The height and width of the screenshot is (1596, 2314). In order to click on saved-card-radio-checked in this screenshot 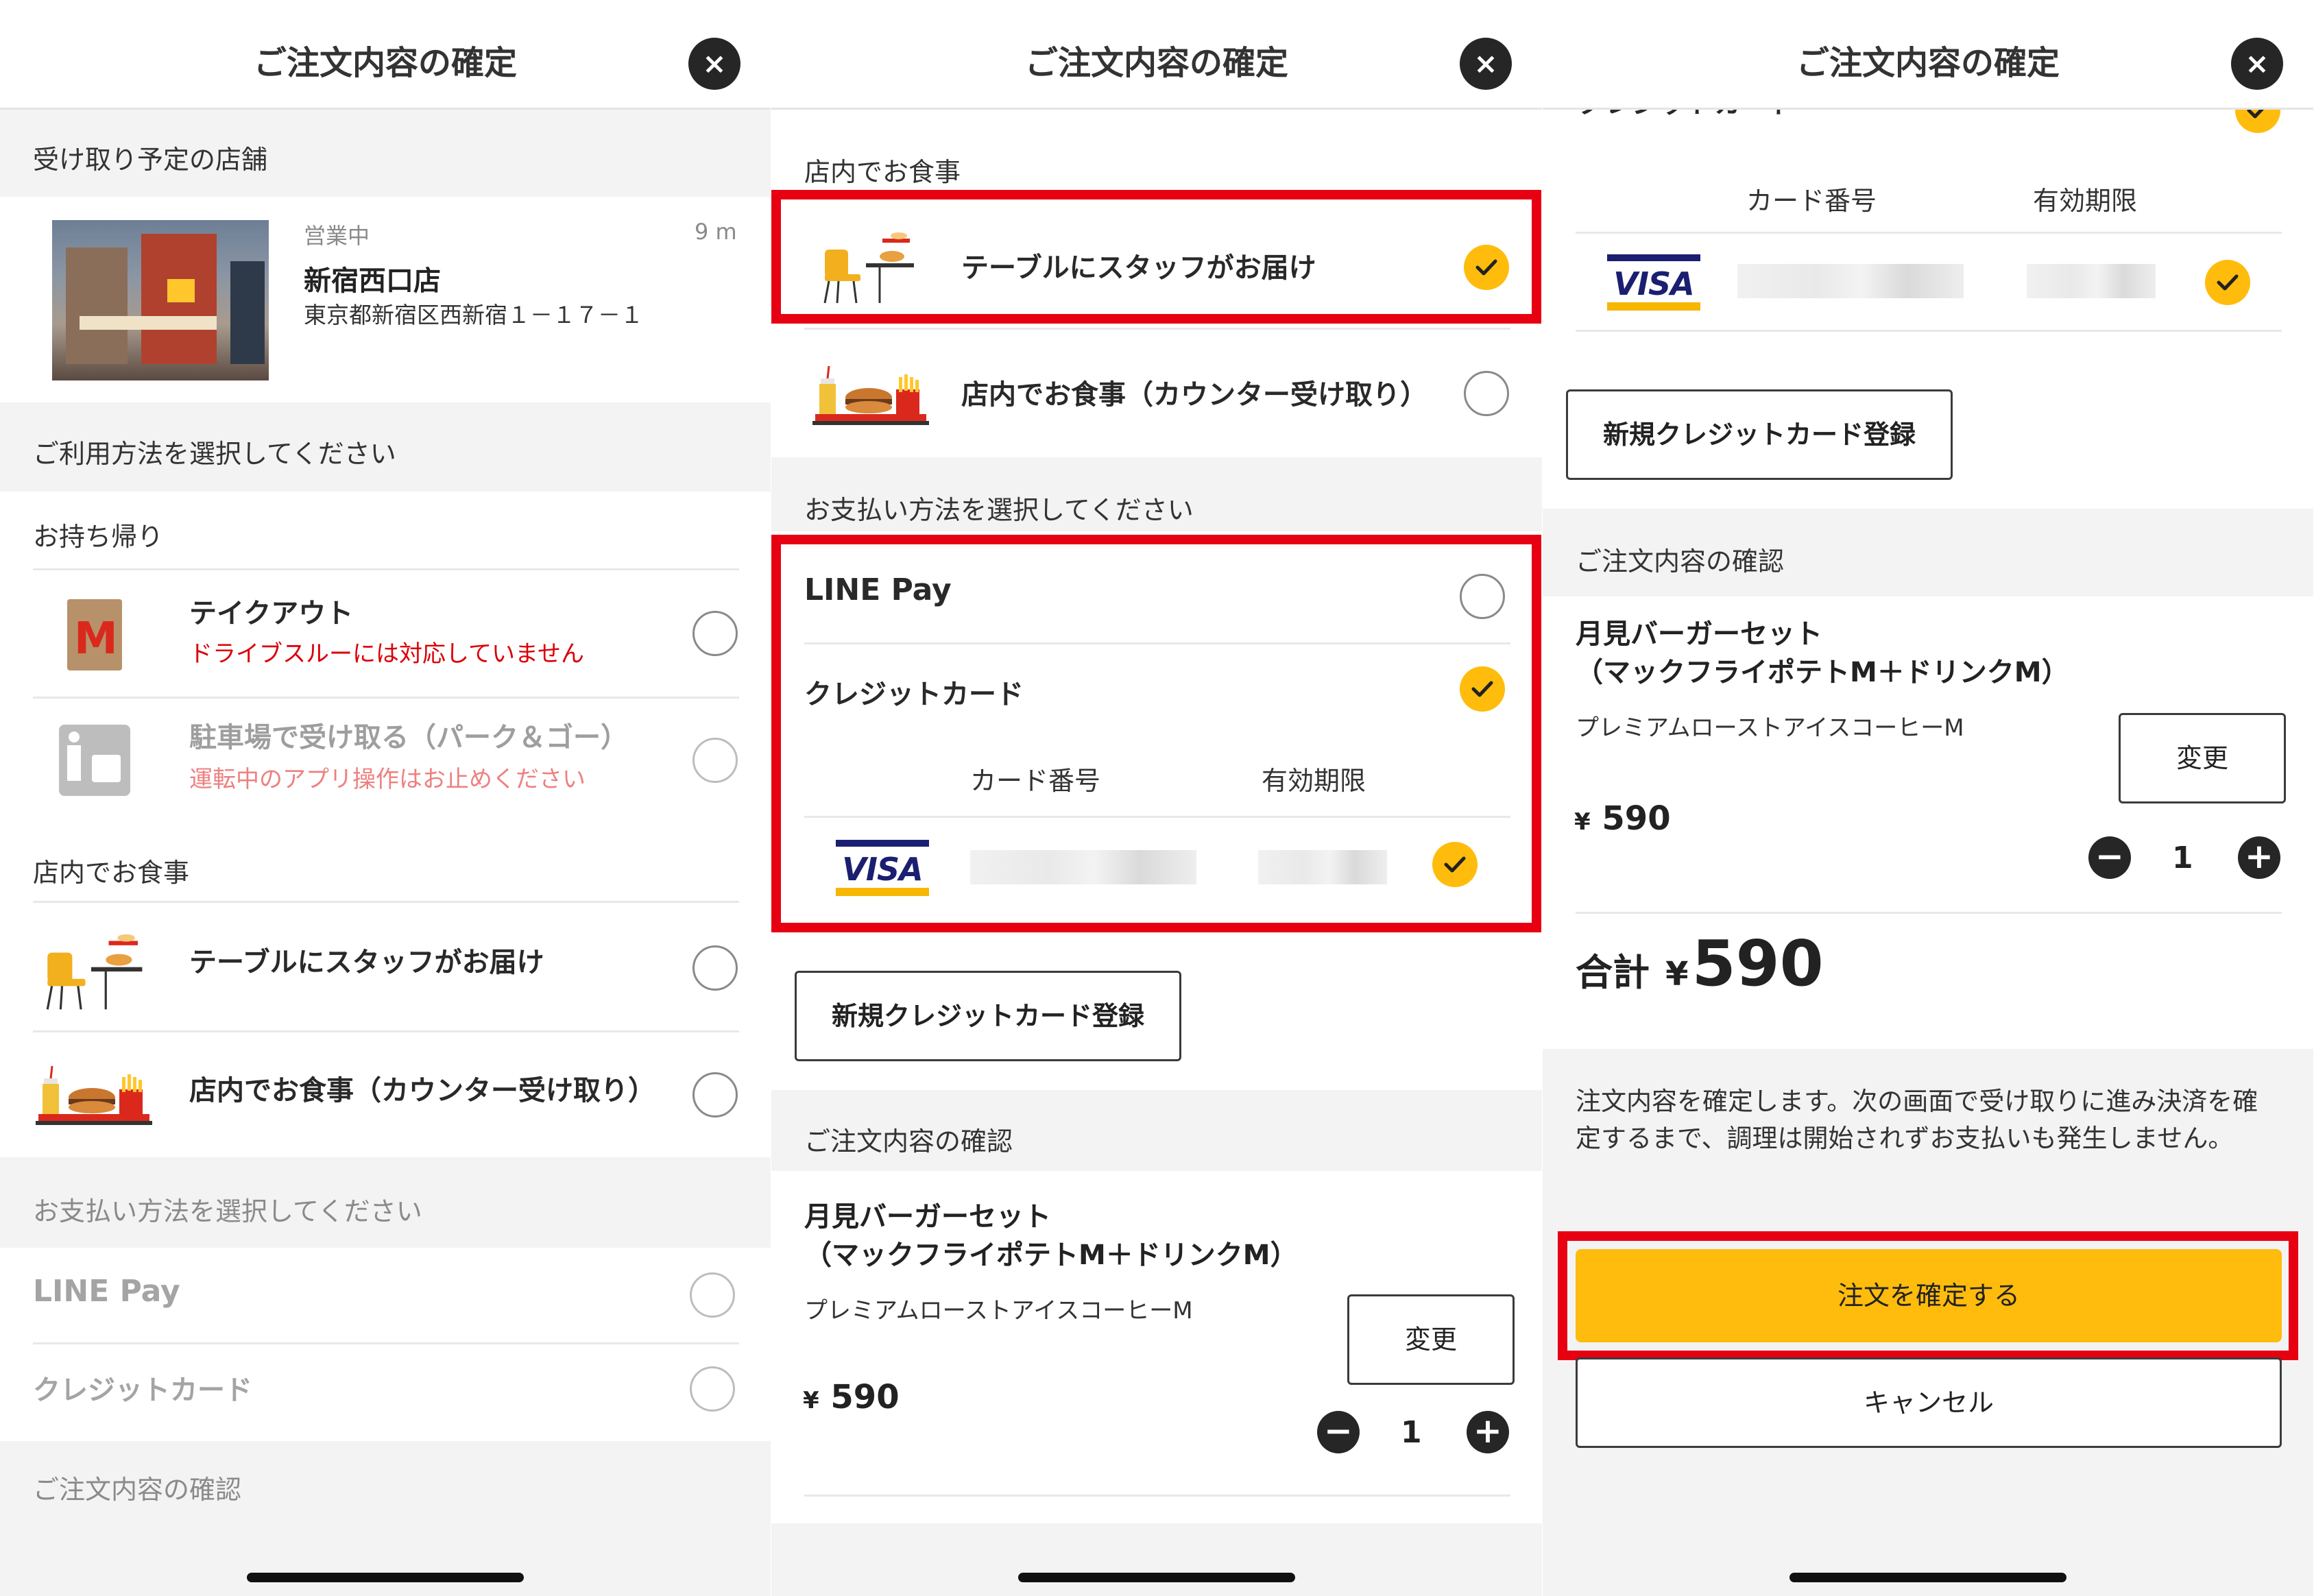, I will do `click(2227, 282)`.